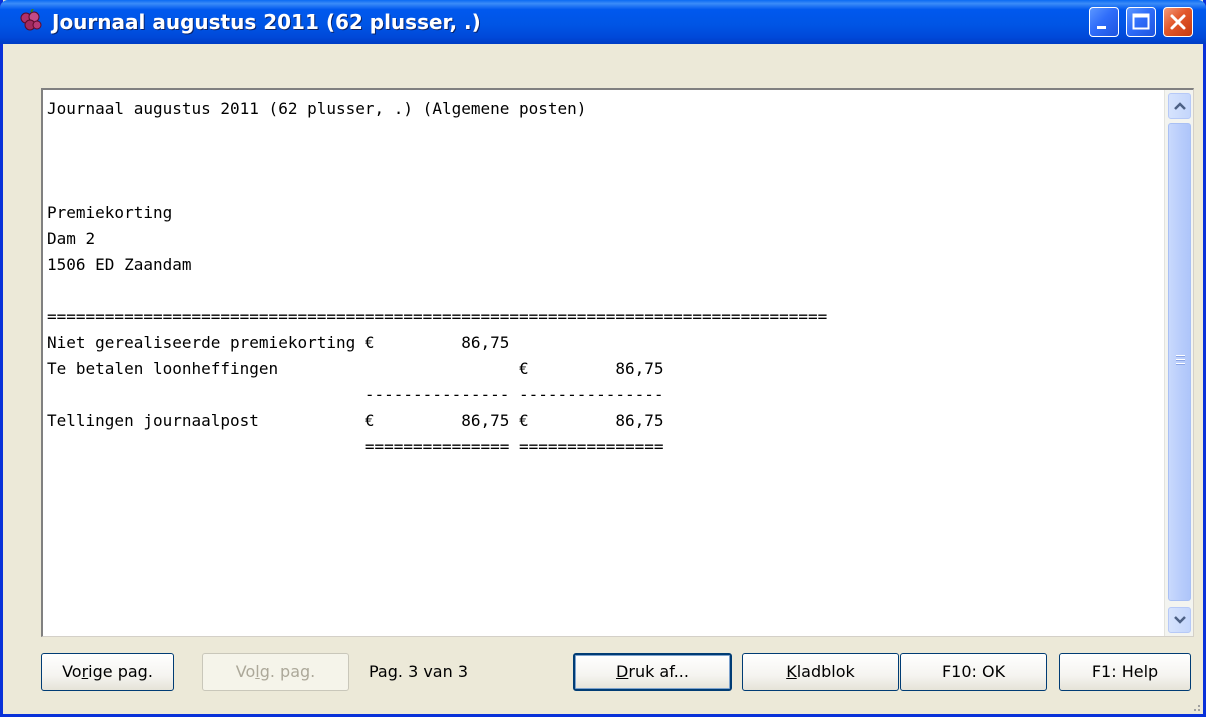 This screenshot has height=717, width=1206. What do you see at coordinates (31, 20) in the screenshot?
I see `grape-app-icon` at bounding box center [31, 20].